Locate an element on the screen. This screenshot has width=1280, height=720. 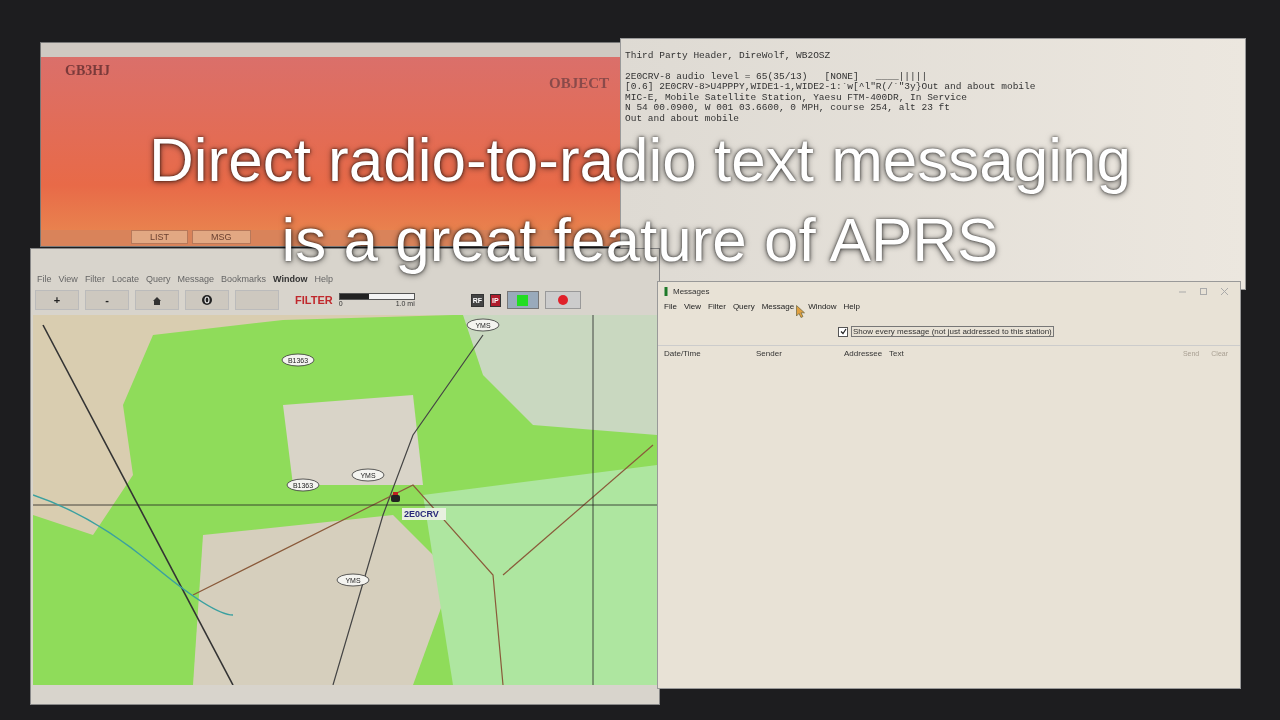
column-header: Text is located at coordinates (1033, 353).